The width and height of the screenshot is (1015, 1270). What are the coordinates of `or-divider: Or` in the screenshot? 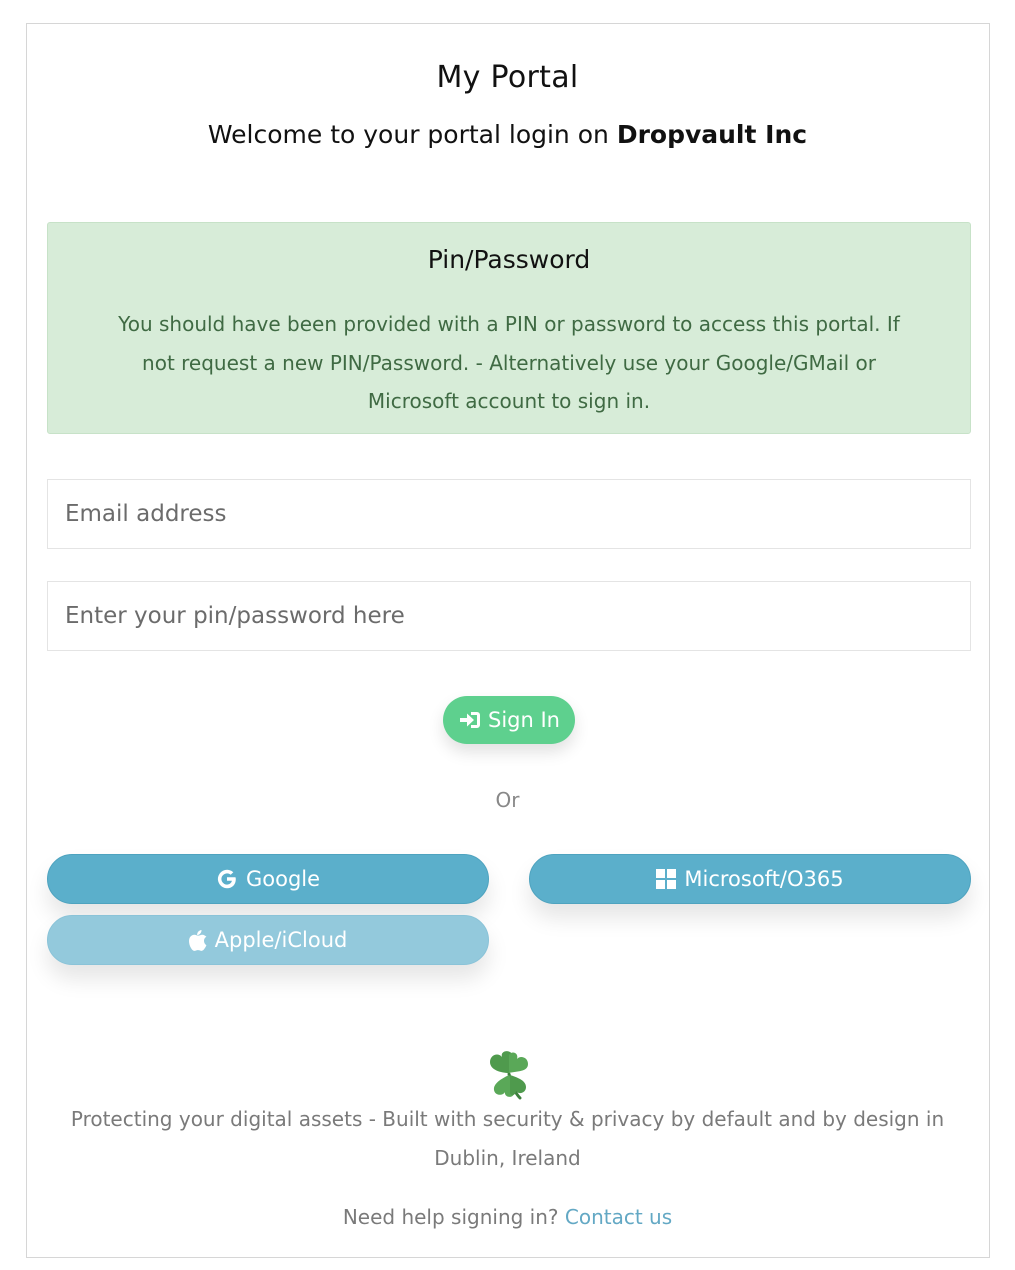 It's located at (507, 800).